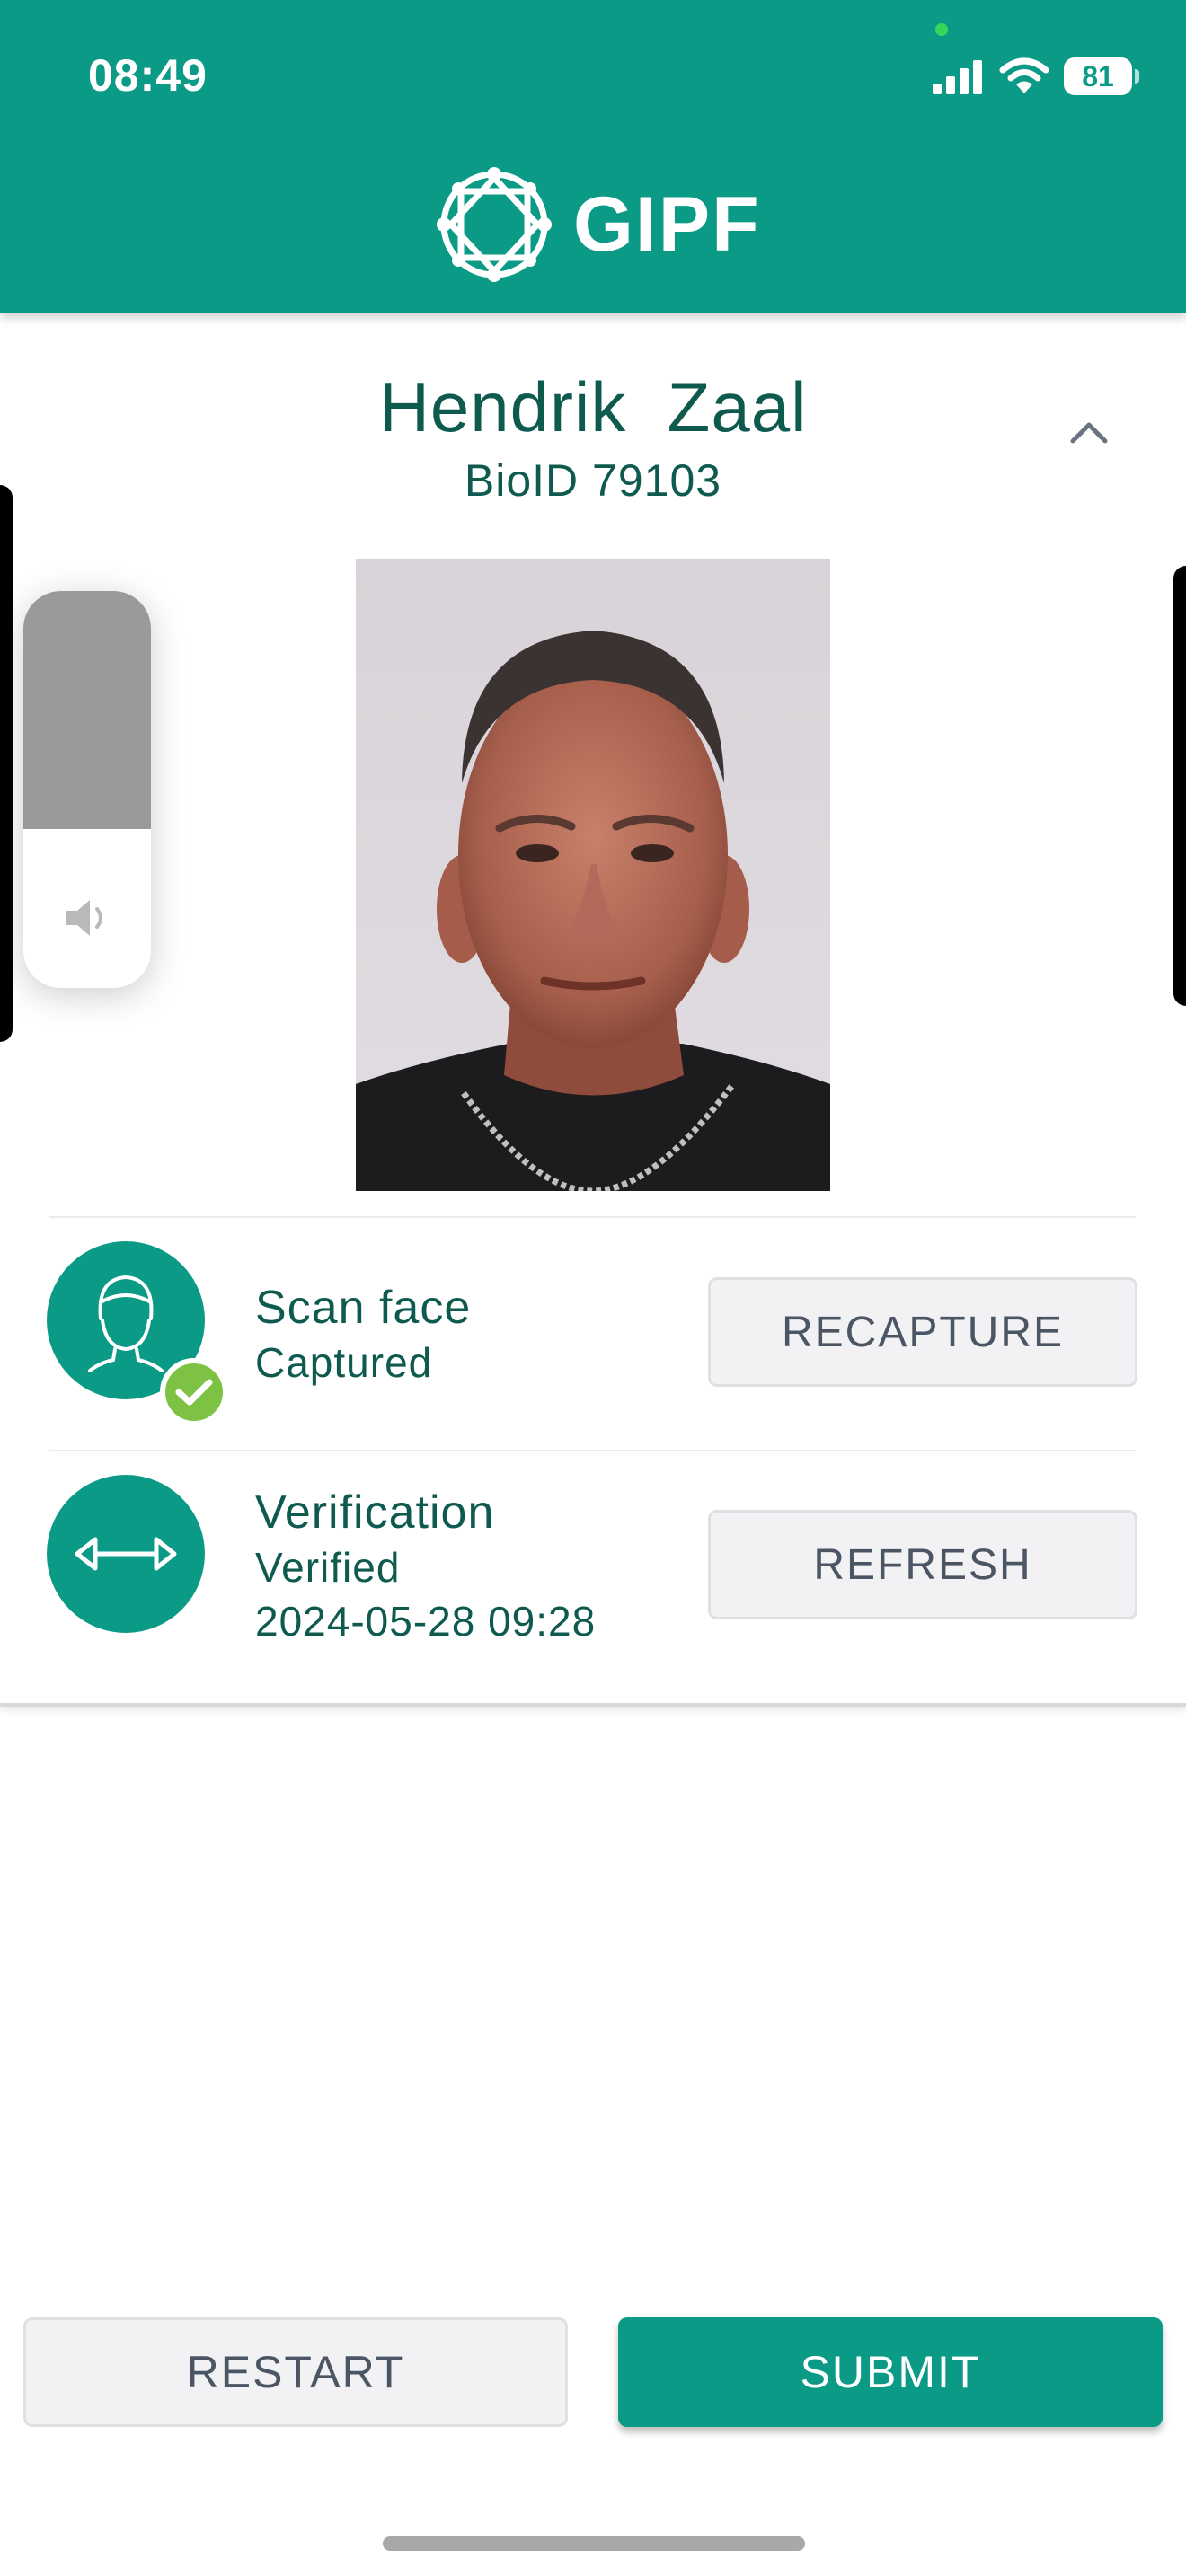 This screenshot has width=1186, height=2576. What do you see at coordinates (194, 1392) in the screenshot?
I see `check-icon` at bounding box center [194, 1392].